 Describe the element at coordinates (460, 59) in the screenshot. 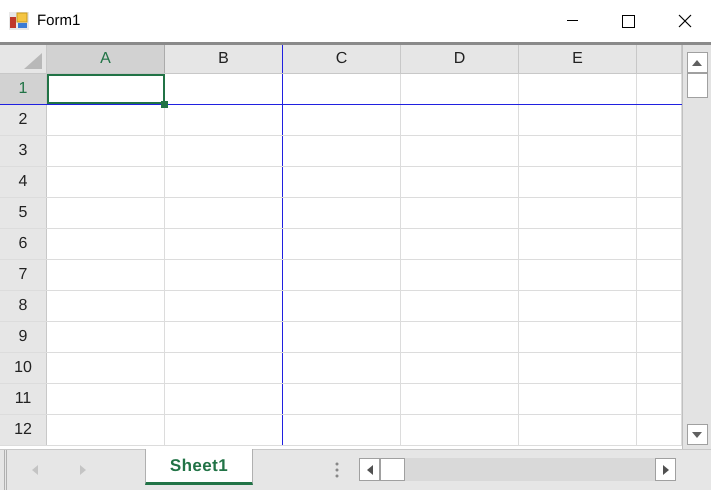

I see `column-header: D` at that location.